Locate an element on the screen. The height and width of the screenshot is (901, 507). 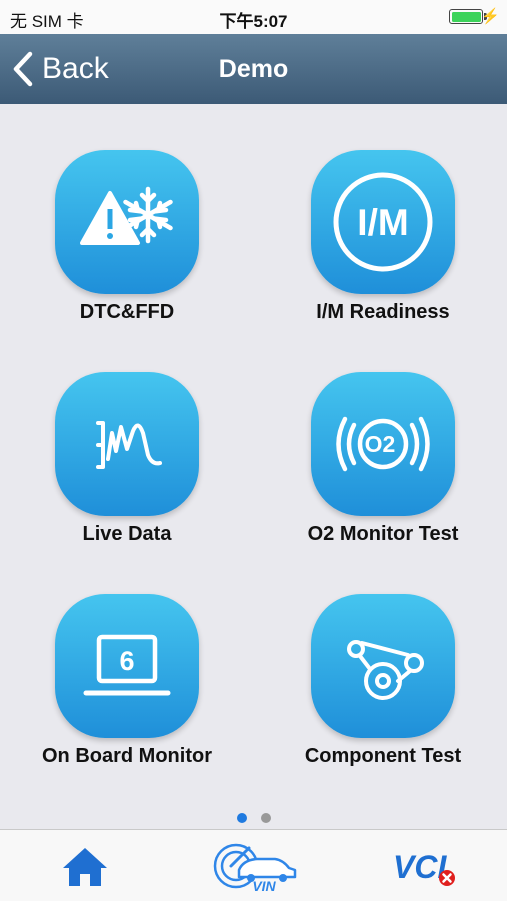
status-time: 下午5:07 is located at coordinates (253, 21).